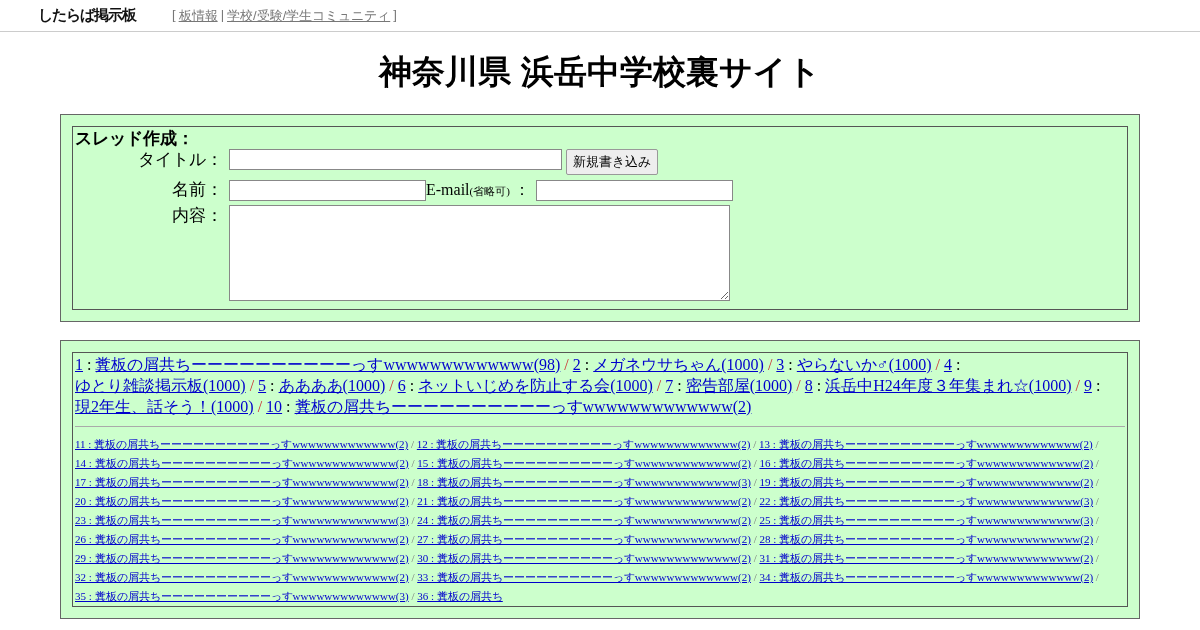 Image resolution: width=1200 pixels, height=630 pixels. Describe the element at coordinates (1087, 385) in the screenshot. I see `thread-number-link: 9` at that location.